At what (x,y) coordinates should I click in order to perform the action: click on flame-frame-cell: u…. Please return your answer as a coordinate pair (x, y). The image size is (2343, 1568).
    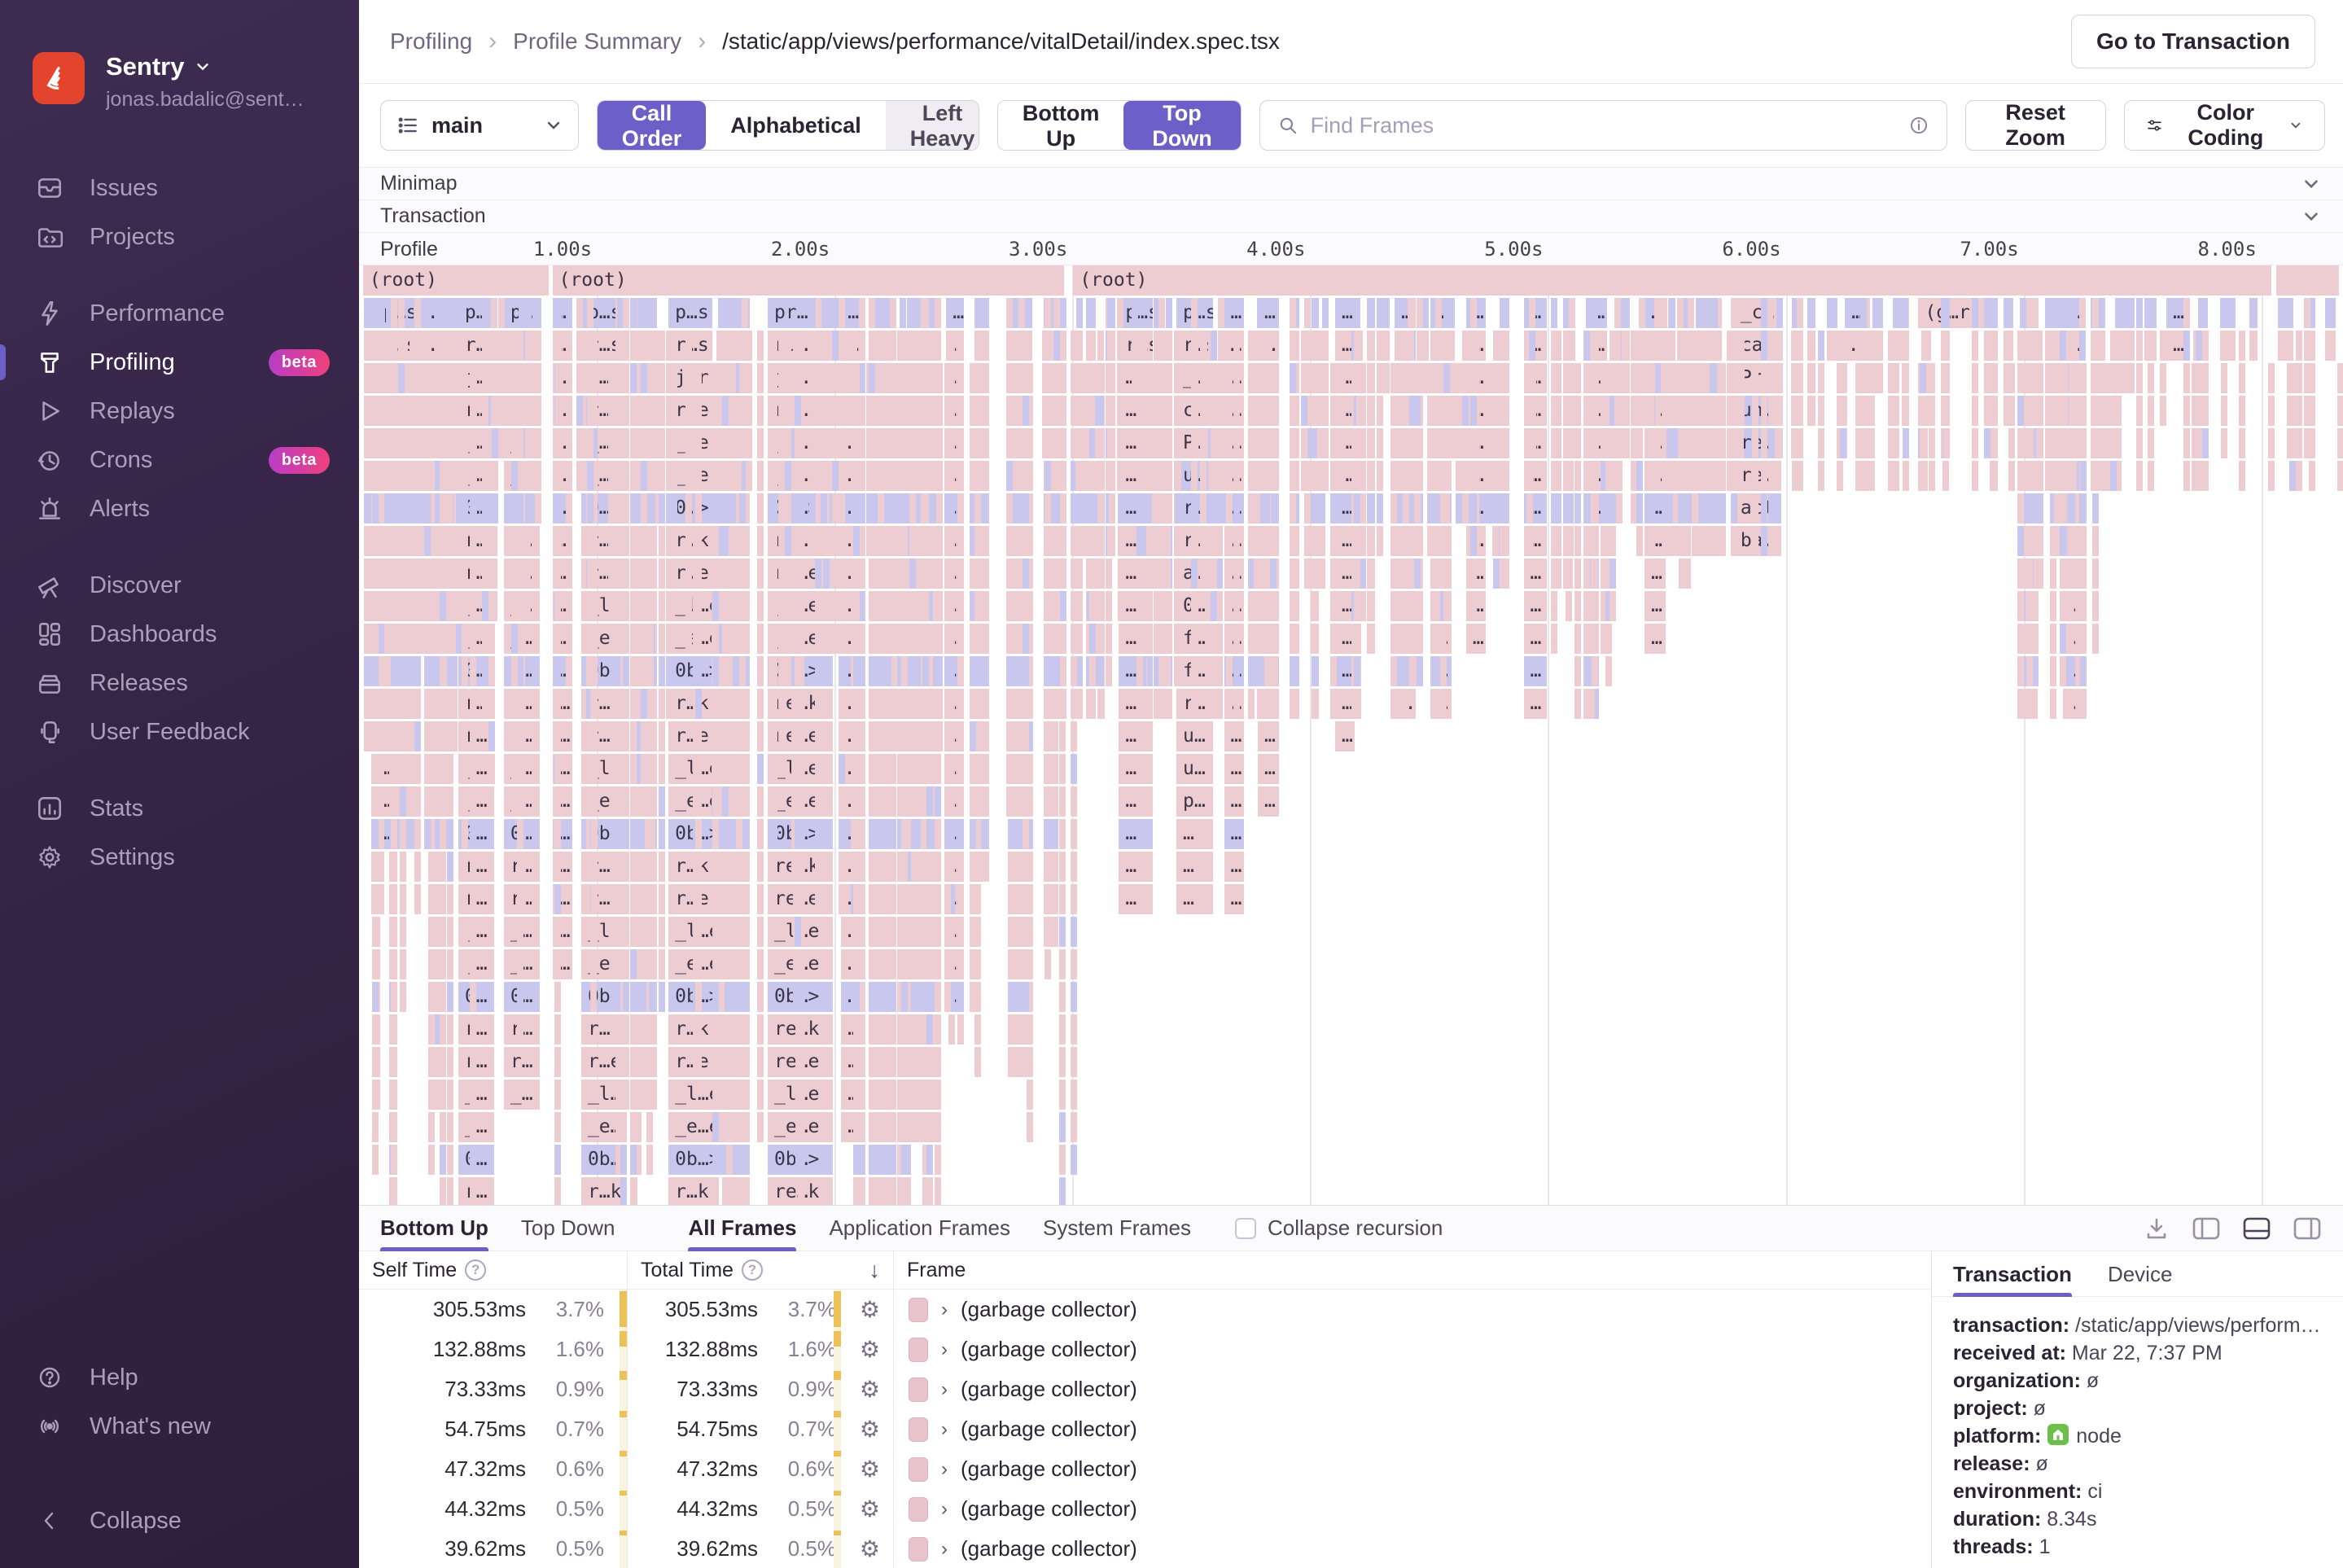
    Looking at the image, I should click on (1195, 769).